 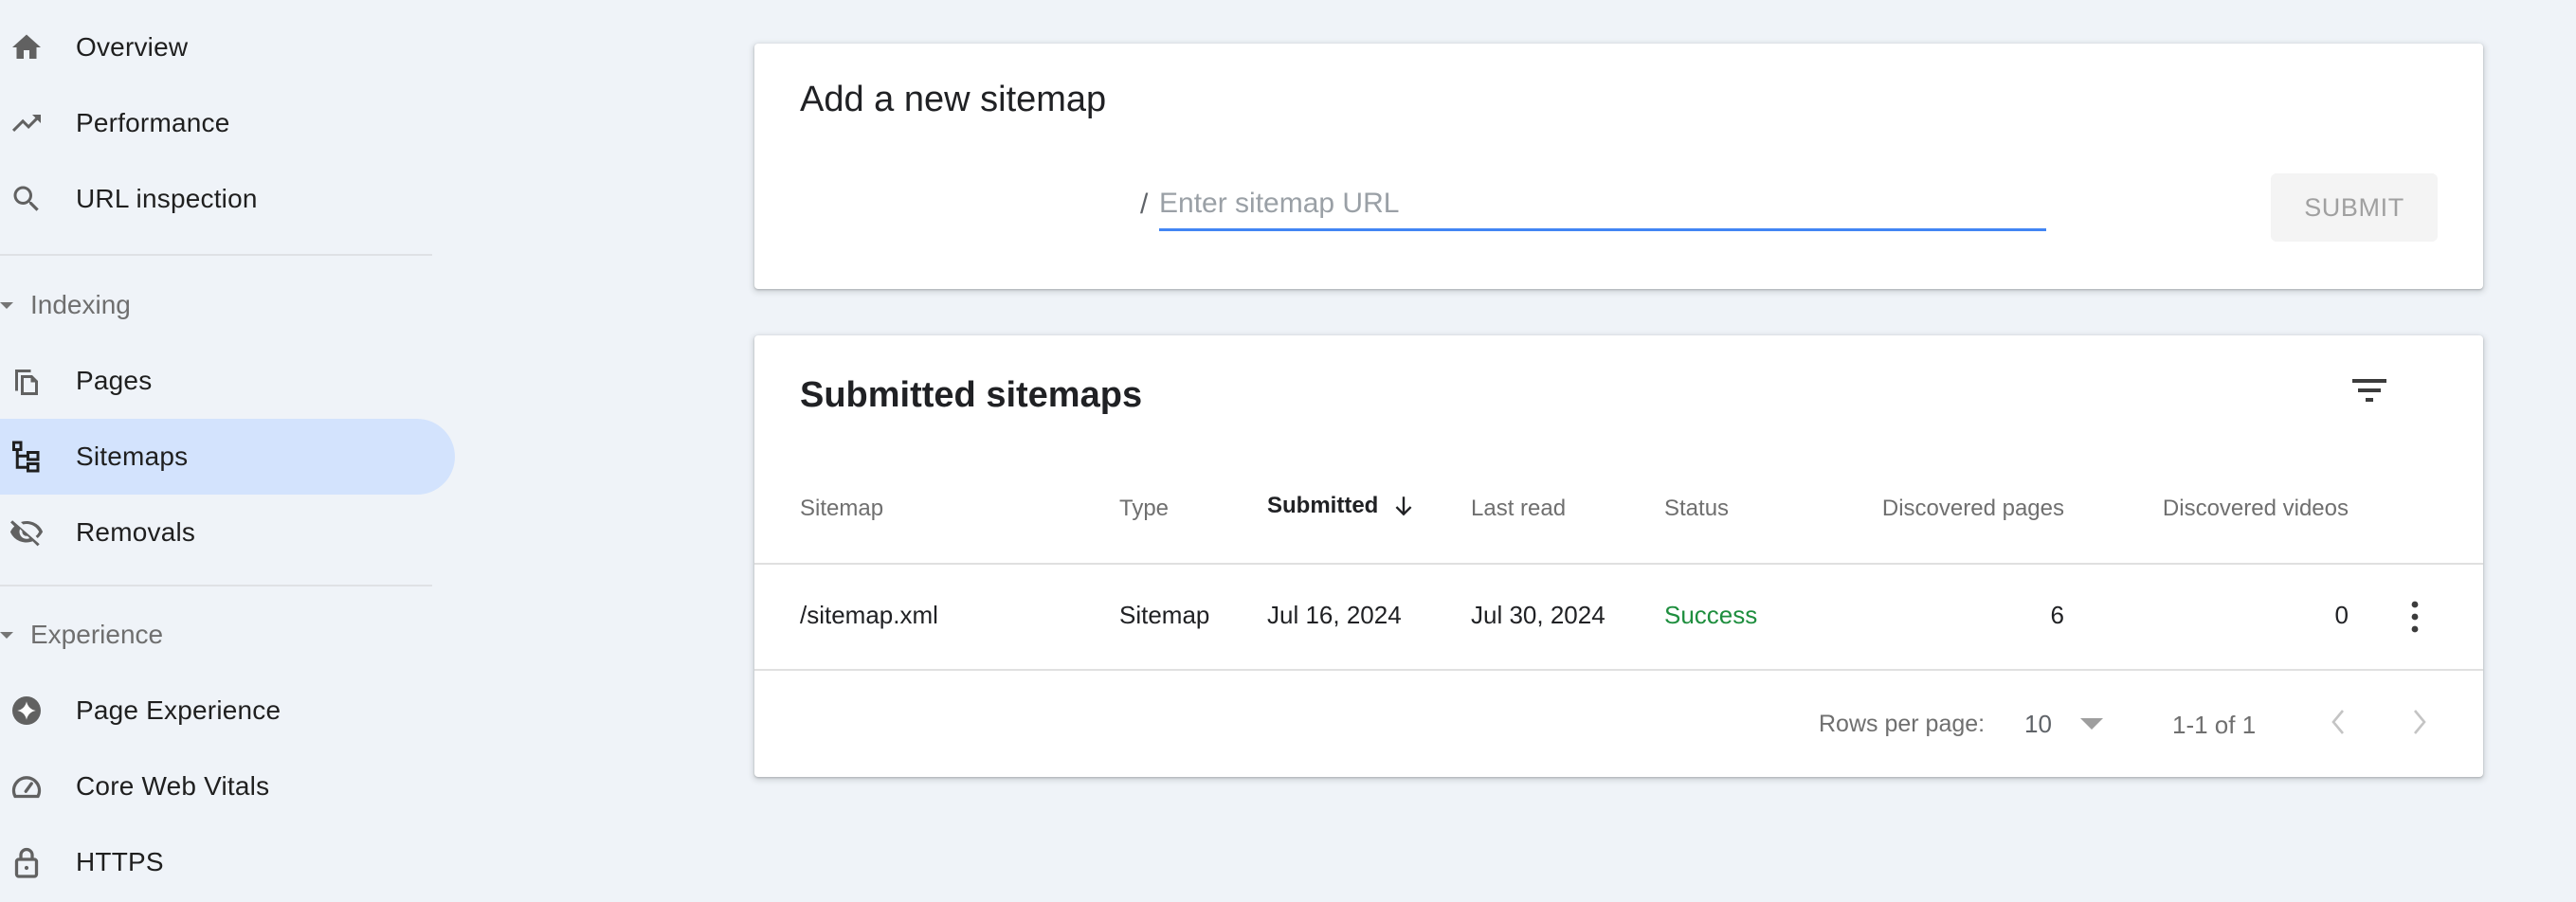 I want to click on speed-gauge-icon, so click(x=26, y=786).